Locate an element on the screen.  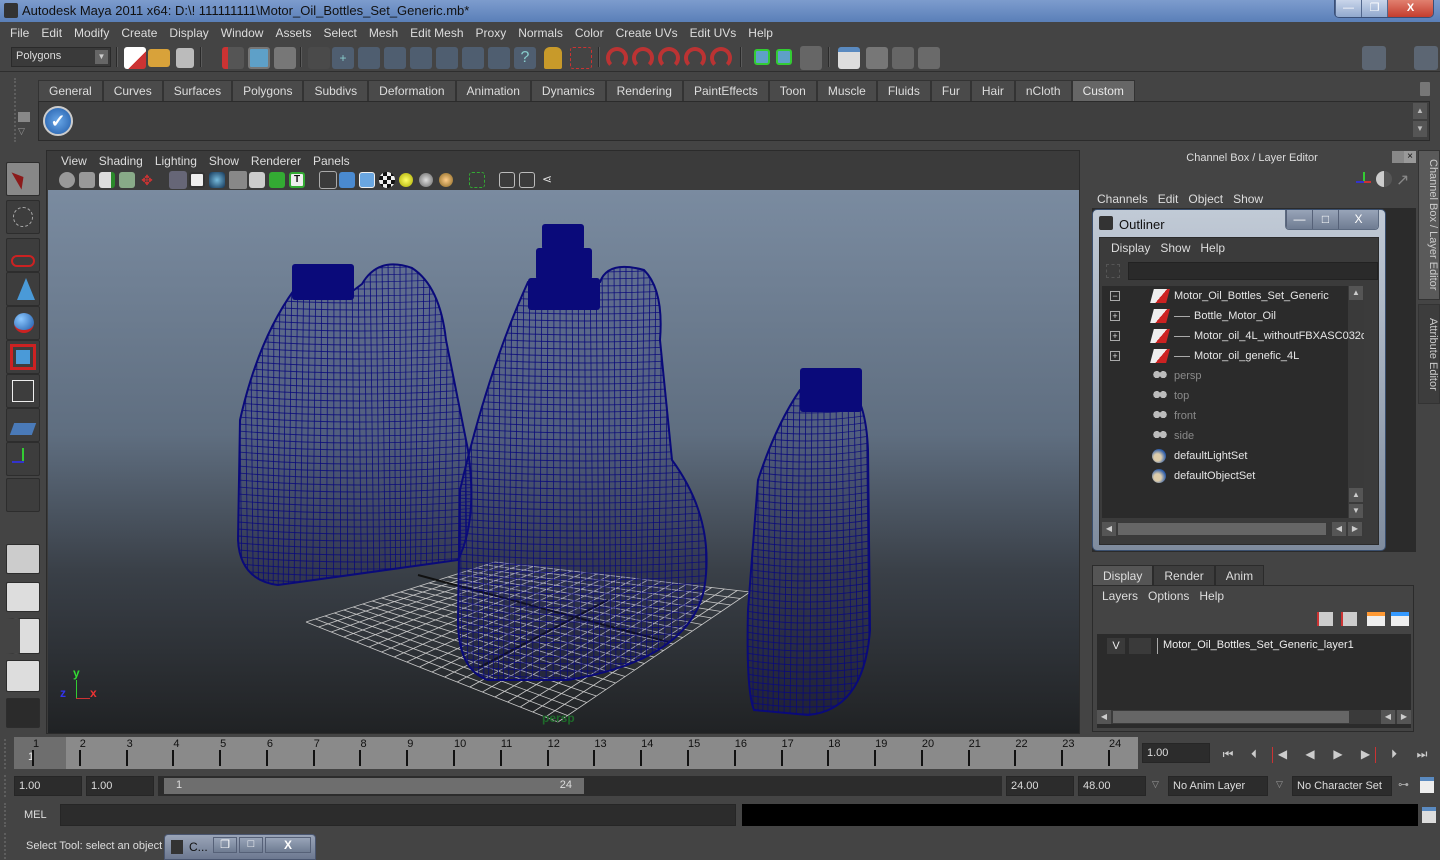
lock-icon is located at coordinates (553, 58).